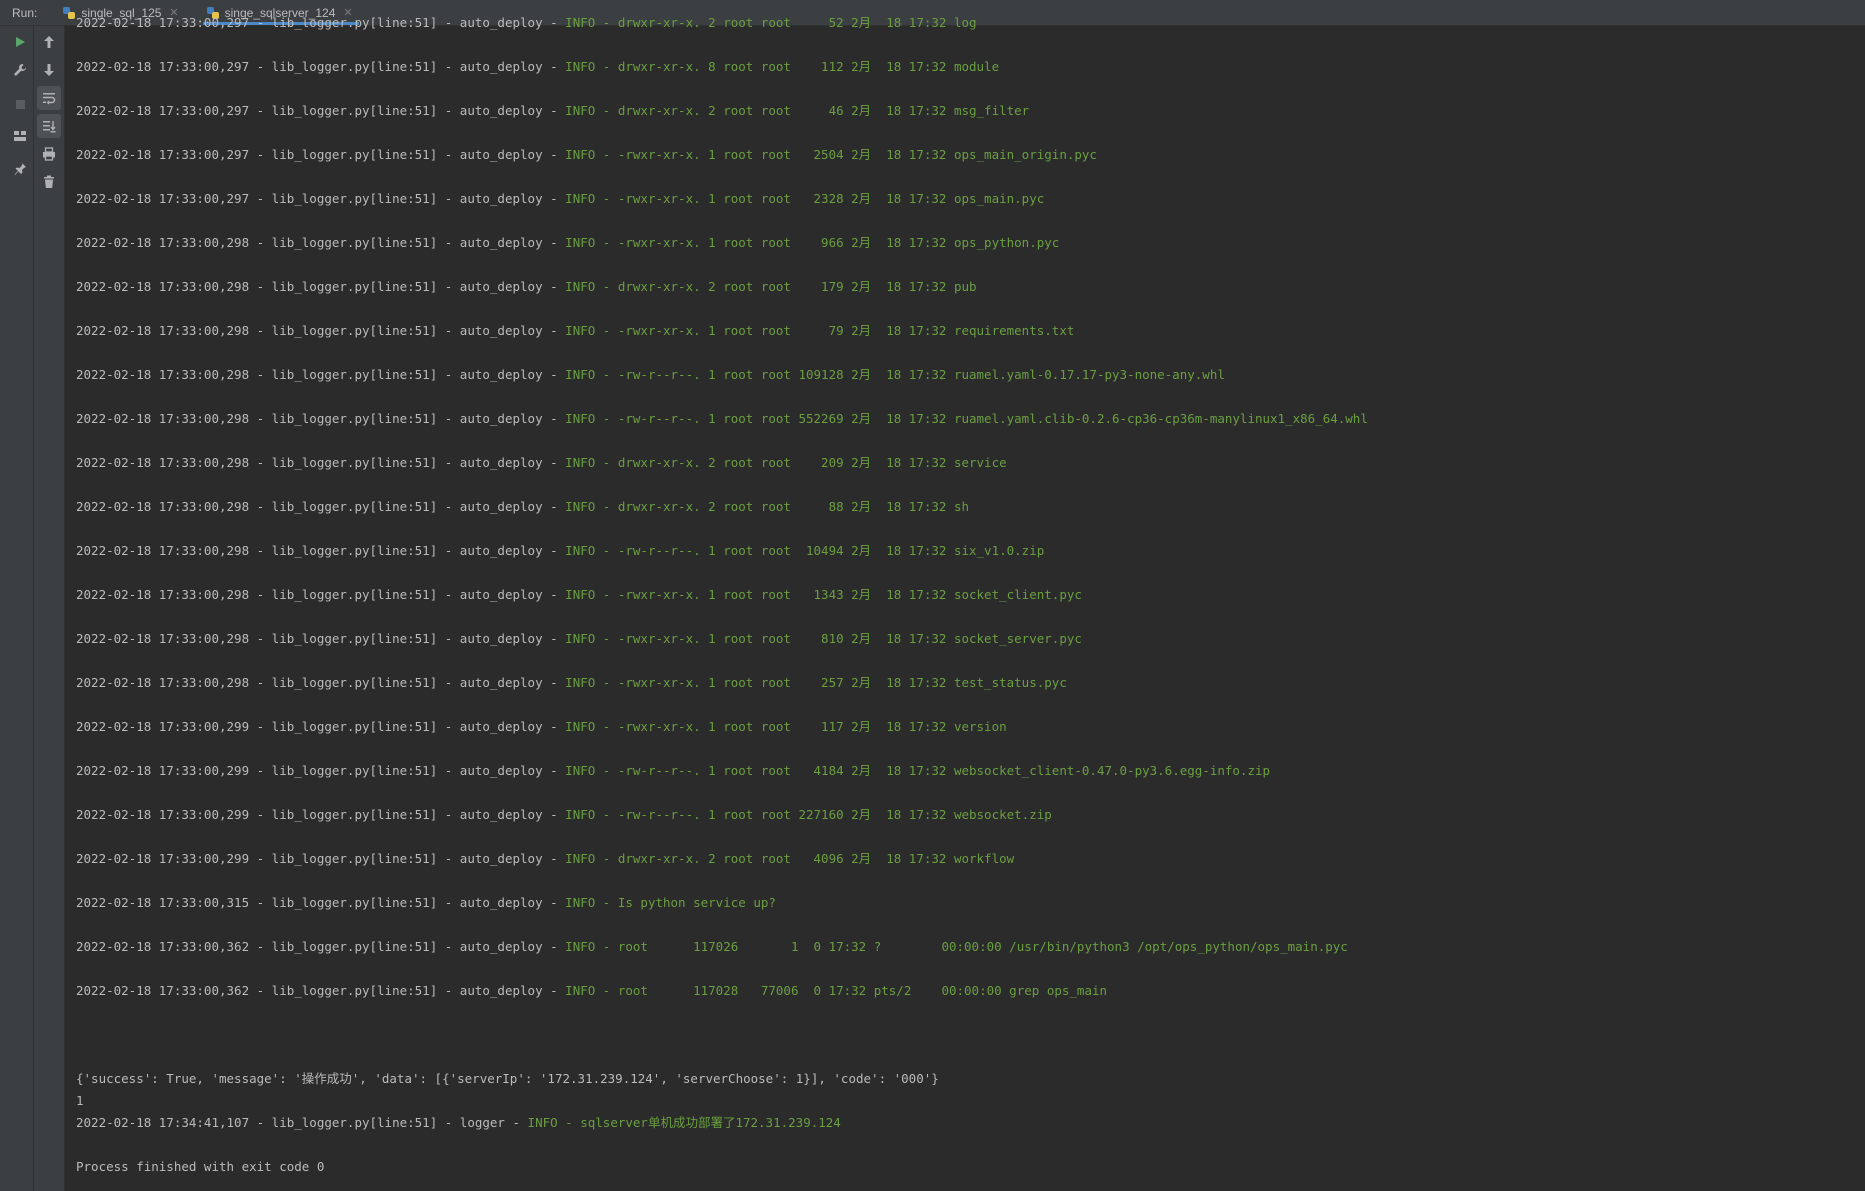  Describe the element at coordinates (49, 70) in the screenshot. I see `arrow-down-icon` at that location.